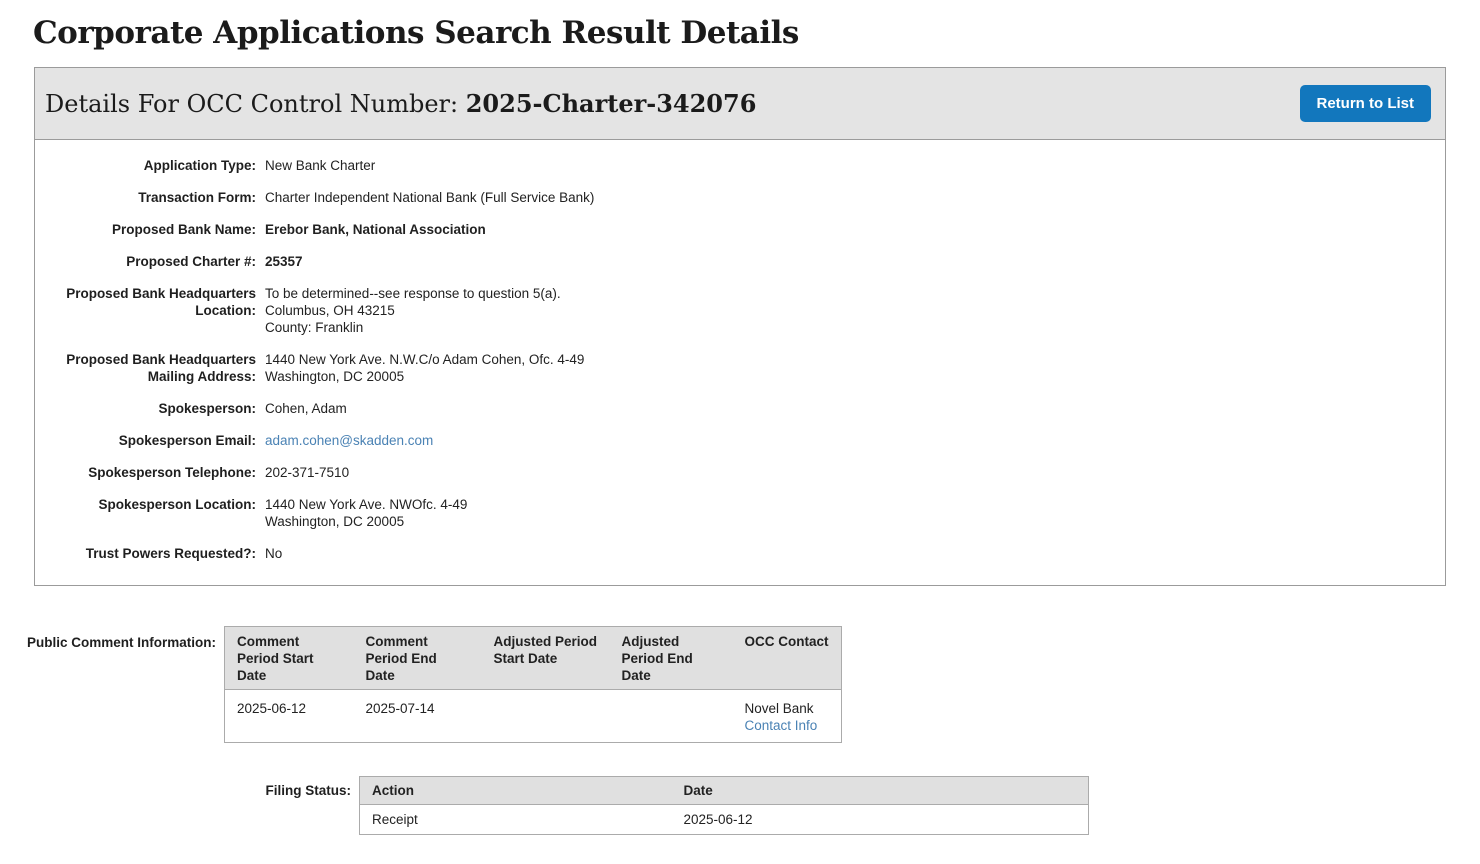  I want to click on filing-status-table: Action Date Receipt 2025-06-12, so click(724, 805).